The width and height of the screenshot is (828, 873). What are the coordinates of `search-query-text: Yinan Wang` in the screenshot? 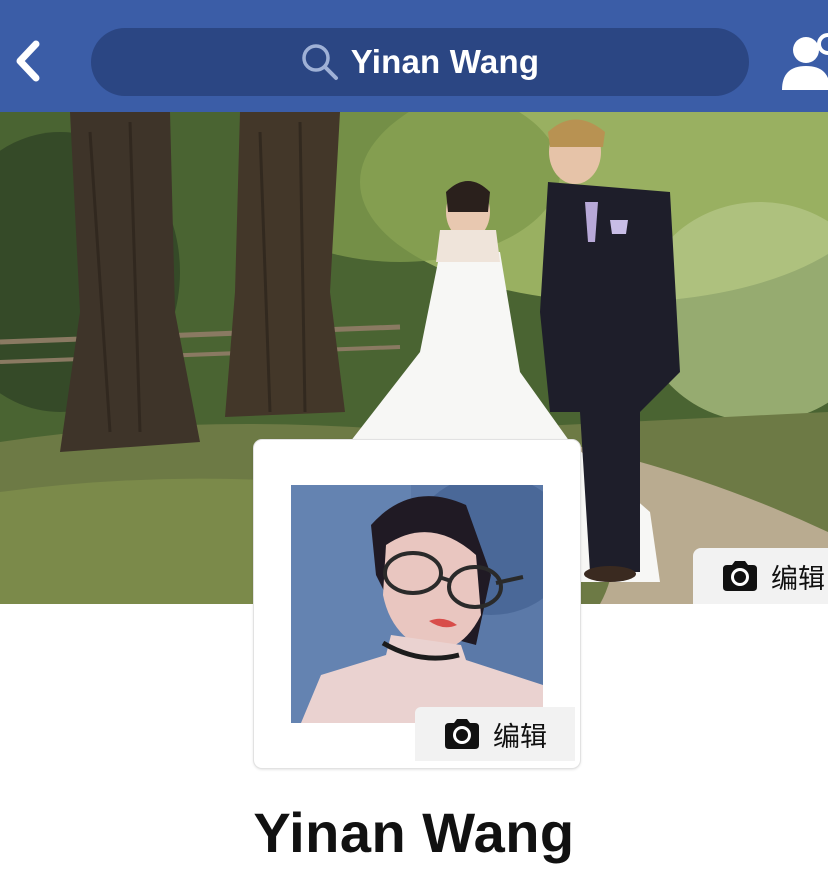 It's located at (445, 61).